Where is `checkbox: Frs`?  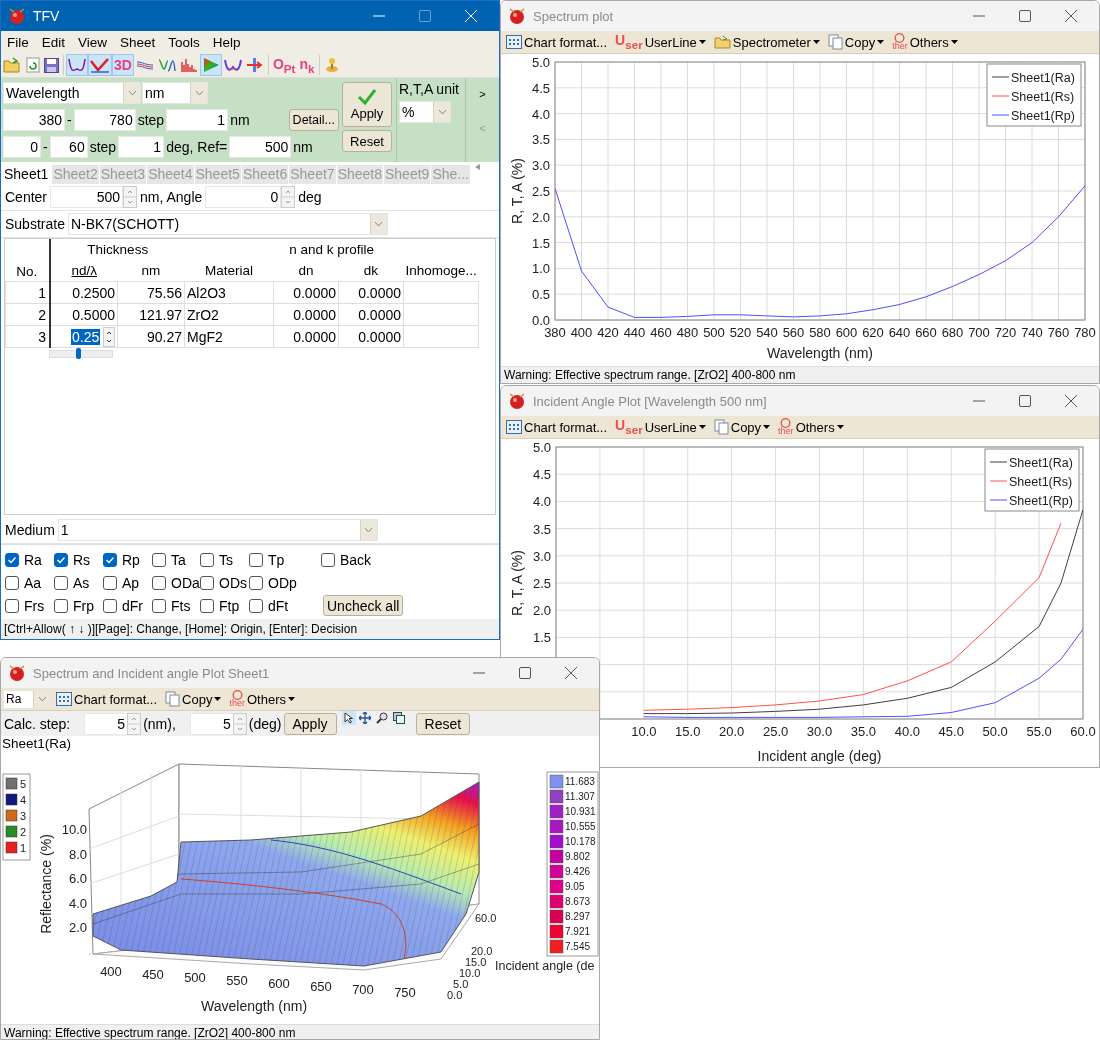
checkbox: Frs is located at coordinates (29, 605).